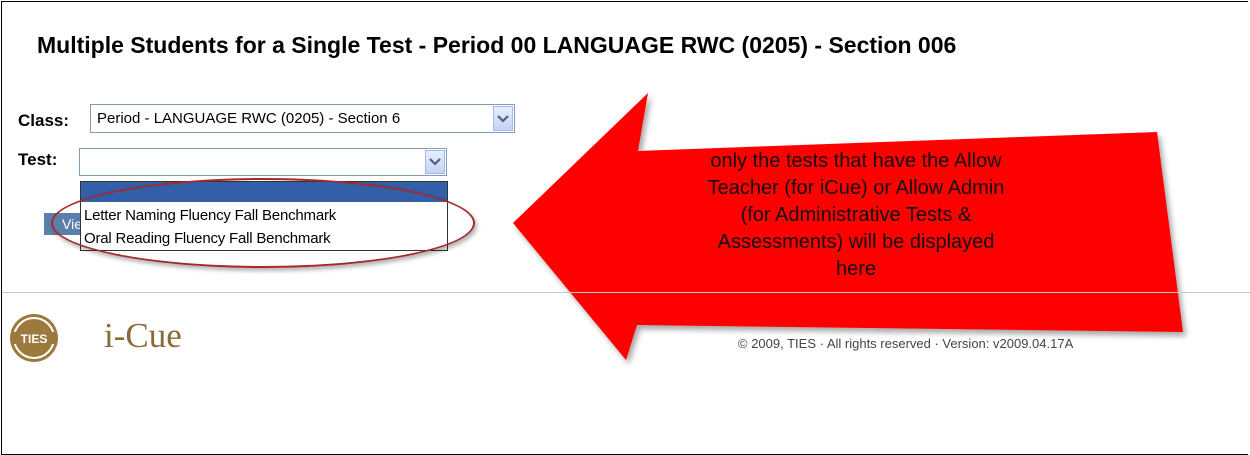 The width and height of the screenshot is (1250, 455). I want to click on ties-logo-icon: TIES, so click(34, 338).